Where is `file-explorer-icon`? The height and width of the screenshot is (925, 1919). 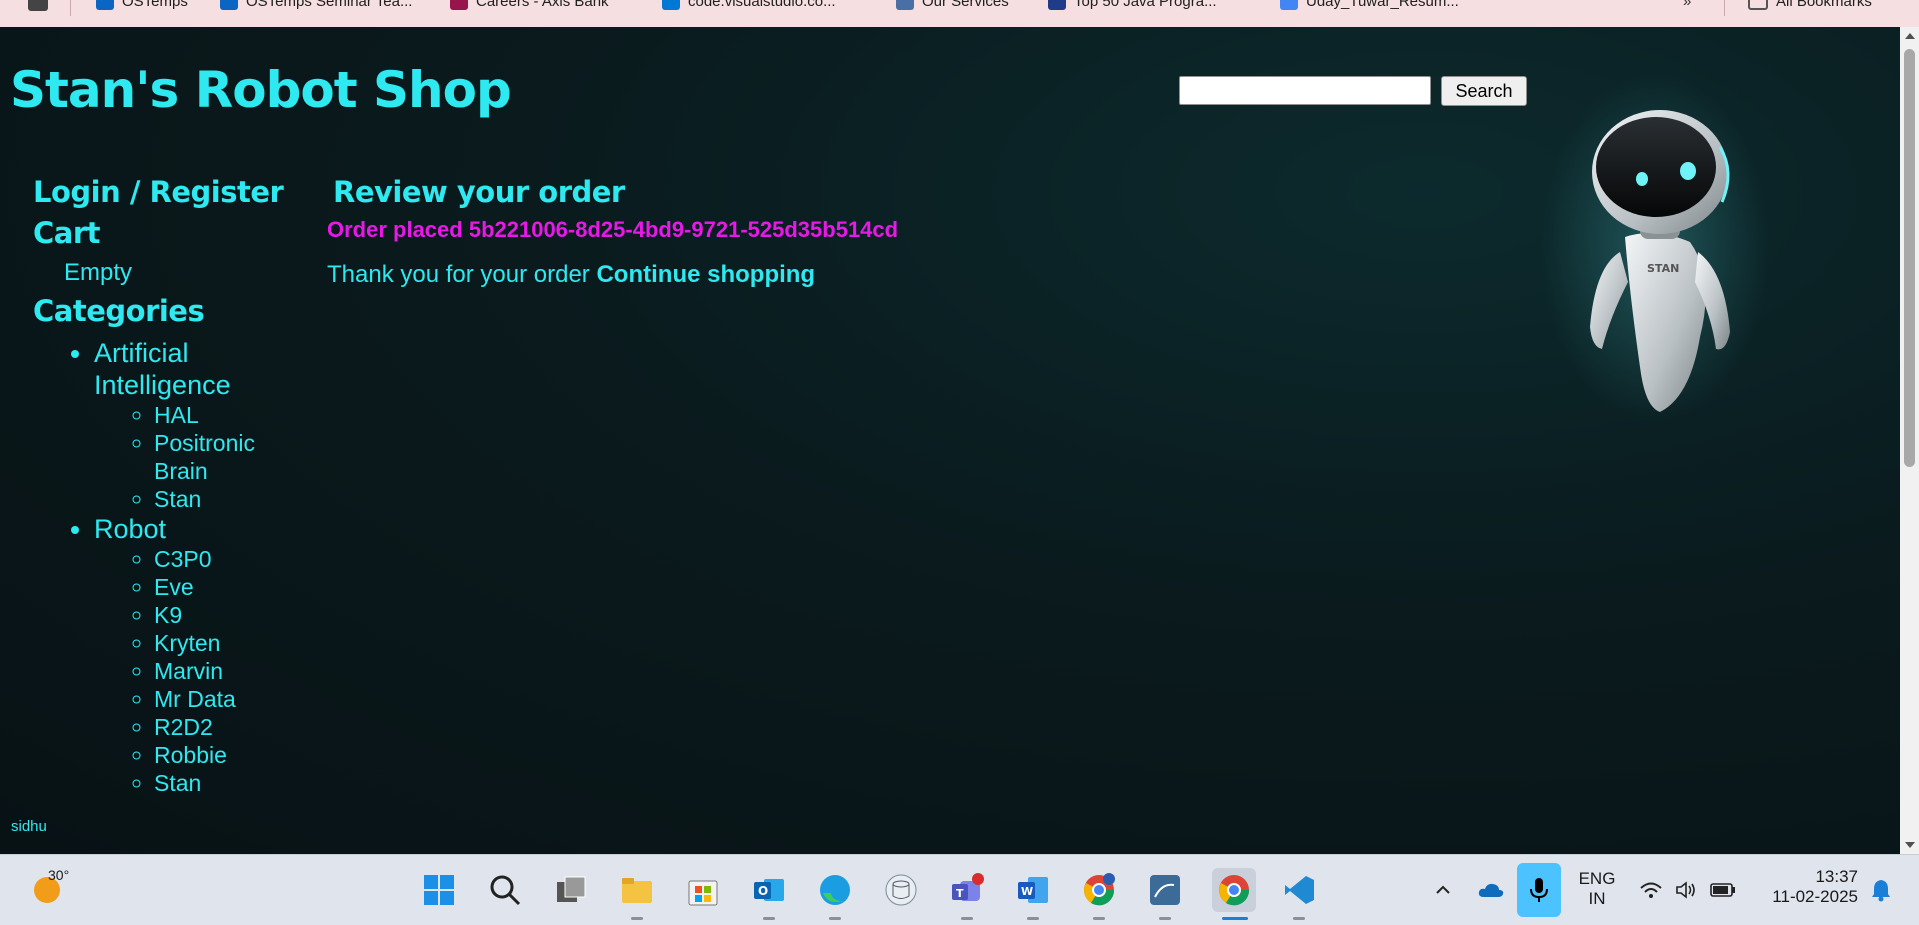 file-explorer-icon is located at coordinates (637, 890).